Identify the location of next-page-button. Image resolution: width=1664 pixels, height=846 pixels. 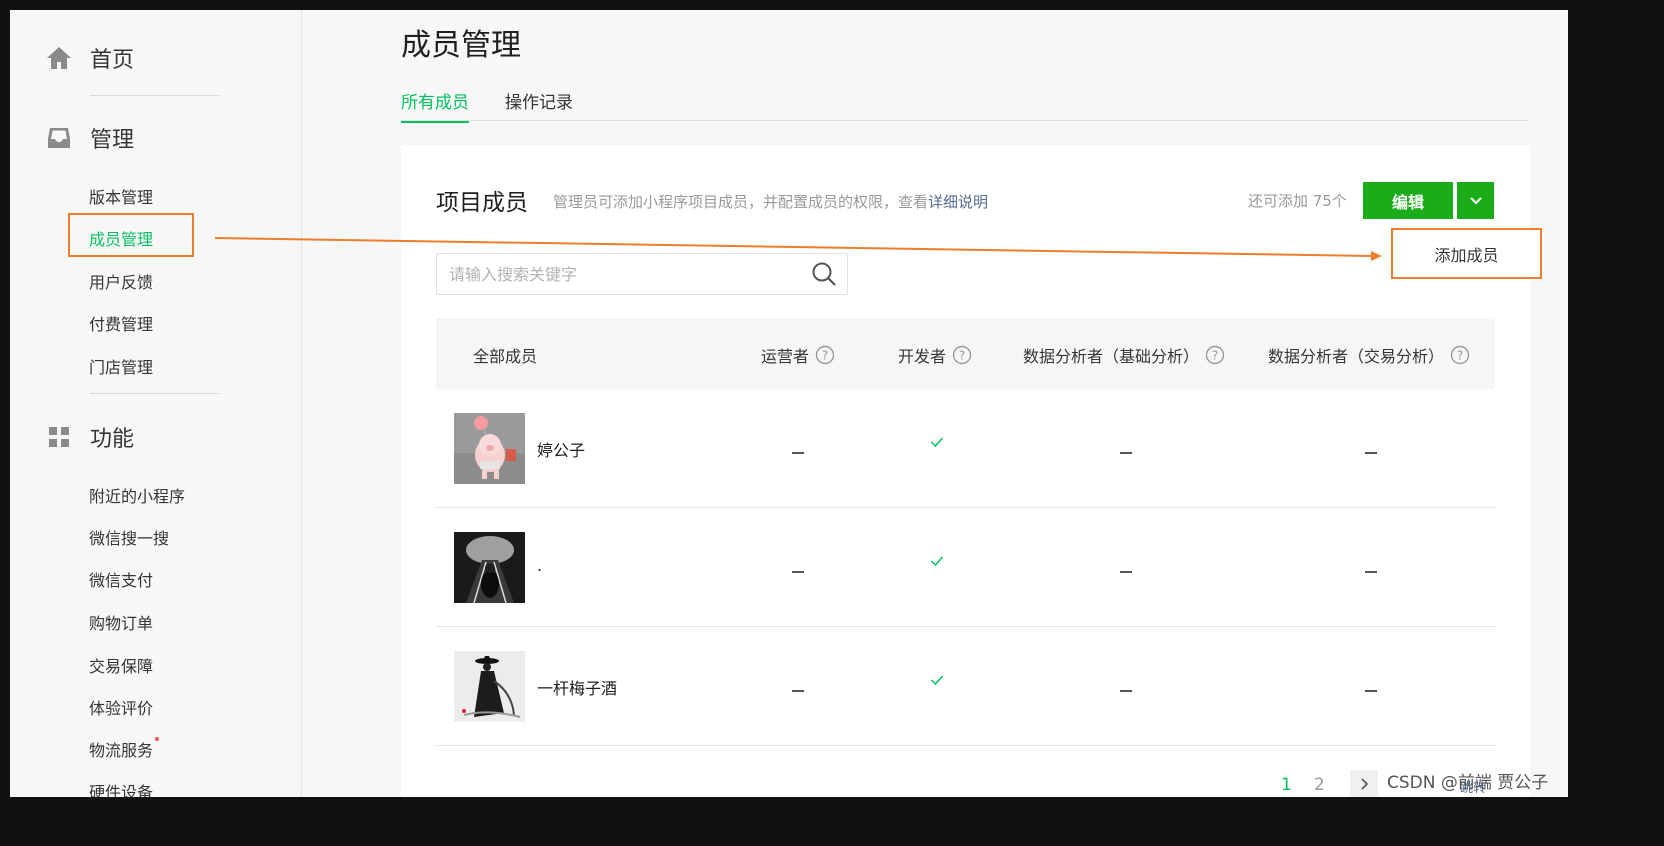
(1364, 783).